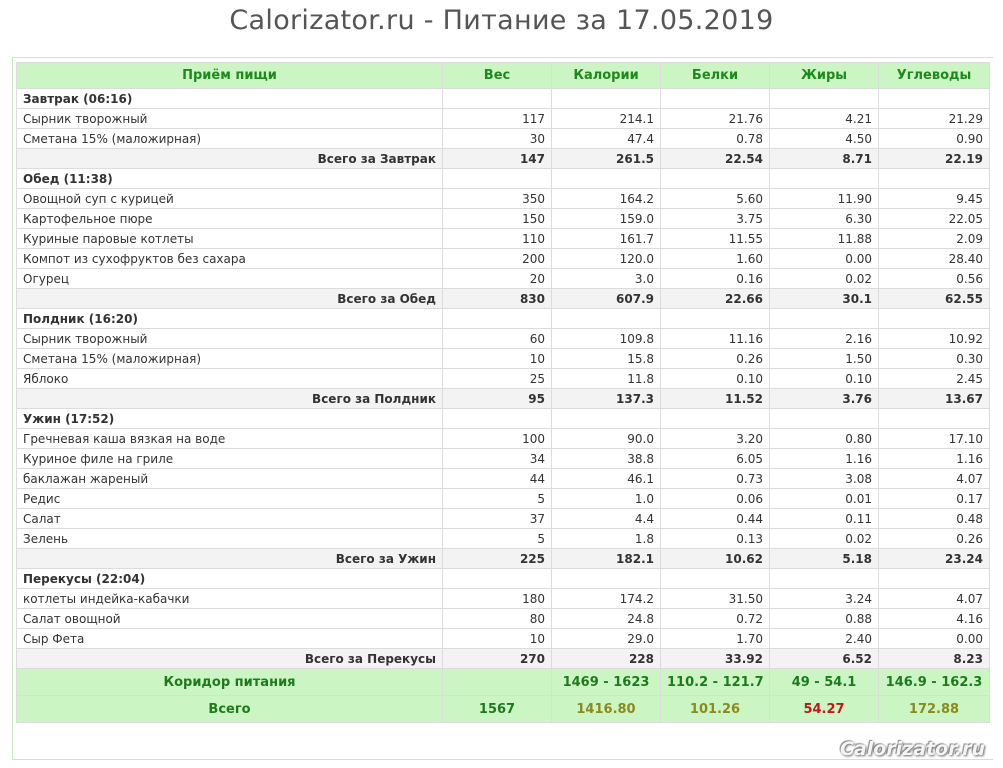 Image resolution: width=1003 pixels, height=768 pixels. Describe the element at coordinates (824, 638) in the screenshot. I see `food-fat: 2.40` at that location.